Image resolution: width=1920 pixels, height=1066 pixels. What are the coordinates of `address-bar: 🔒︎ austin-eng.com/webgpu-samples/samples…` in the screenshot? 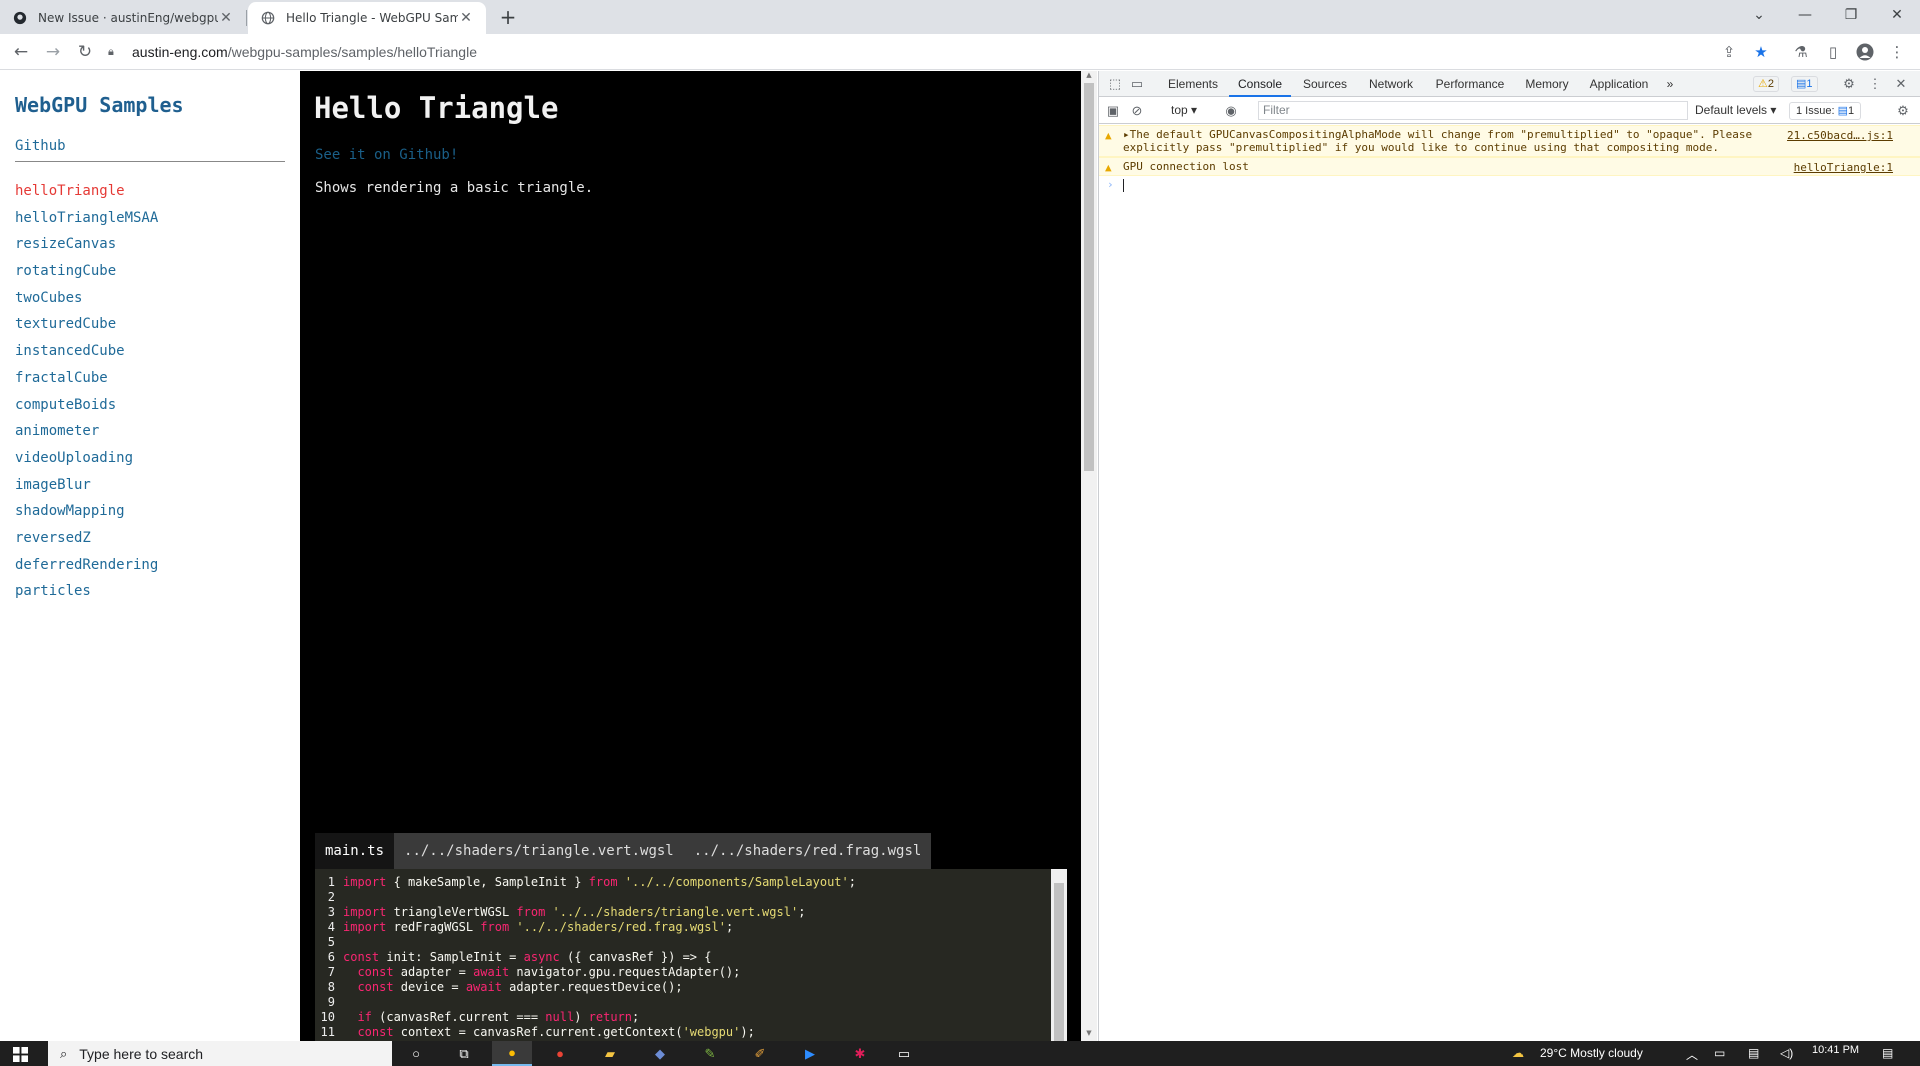 It's located at (938, 52).